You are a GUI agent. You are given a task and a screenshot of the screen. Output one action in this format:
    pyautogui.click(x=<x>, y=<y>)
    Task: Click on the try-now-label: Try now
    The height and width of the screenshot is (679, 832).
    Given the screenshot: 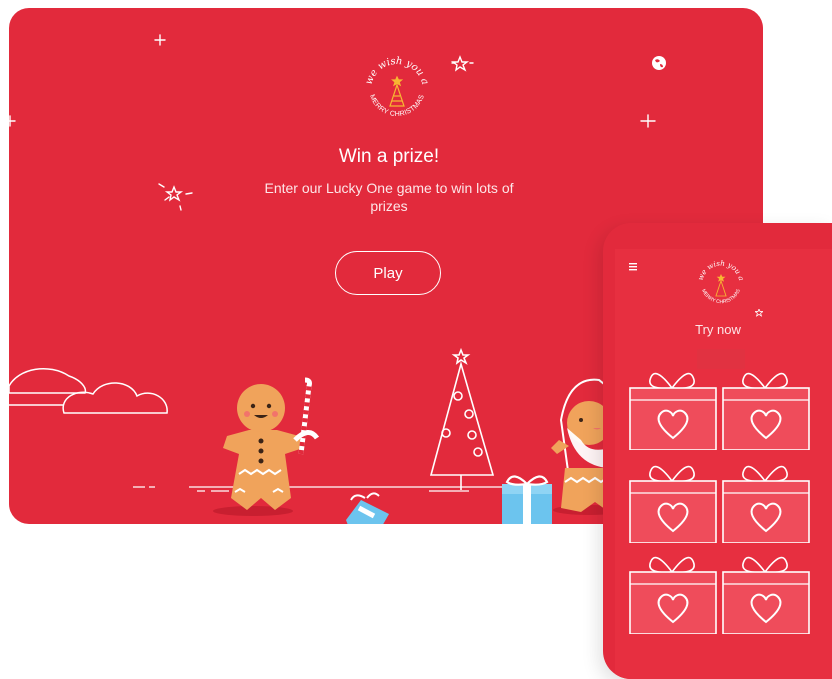 What is the action you would take?
    pyautogui.click(x=718, y=329)
    